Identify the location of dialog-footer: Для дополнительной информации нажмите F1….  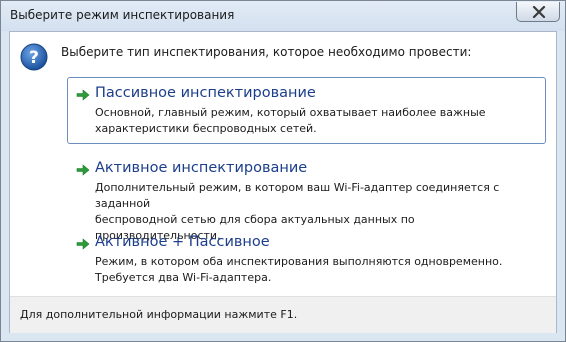
(283, 314).